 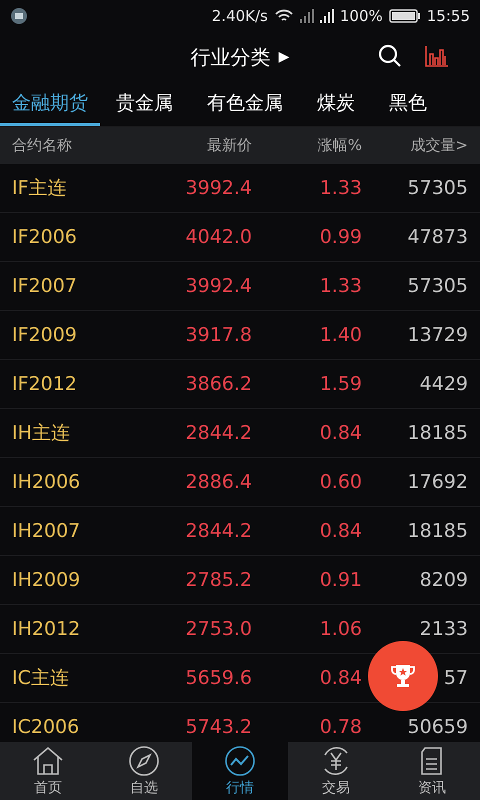 What do you see at coordinates (46, 531) in the screenshot?
I see `contract-name: IH2007` at bounding box center [46, 531].